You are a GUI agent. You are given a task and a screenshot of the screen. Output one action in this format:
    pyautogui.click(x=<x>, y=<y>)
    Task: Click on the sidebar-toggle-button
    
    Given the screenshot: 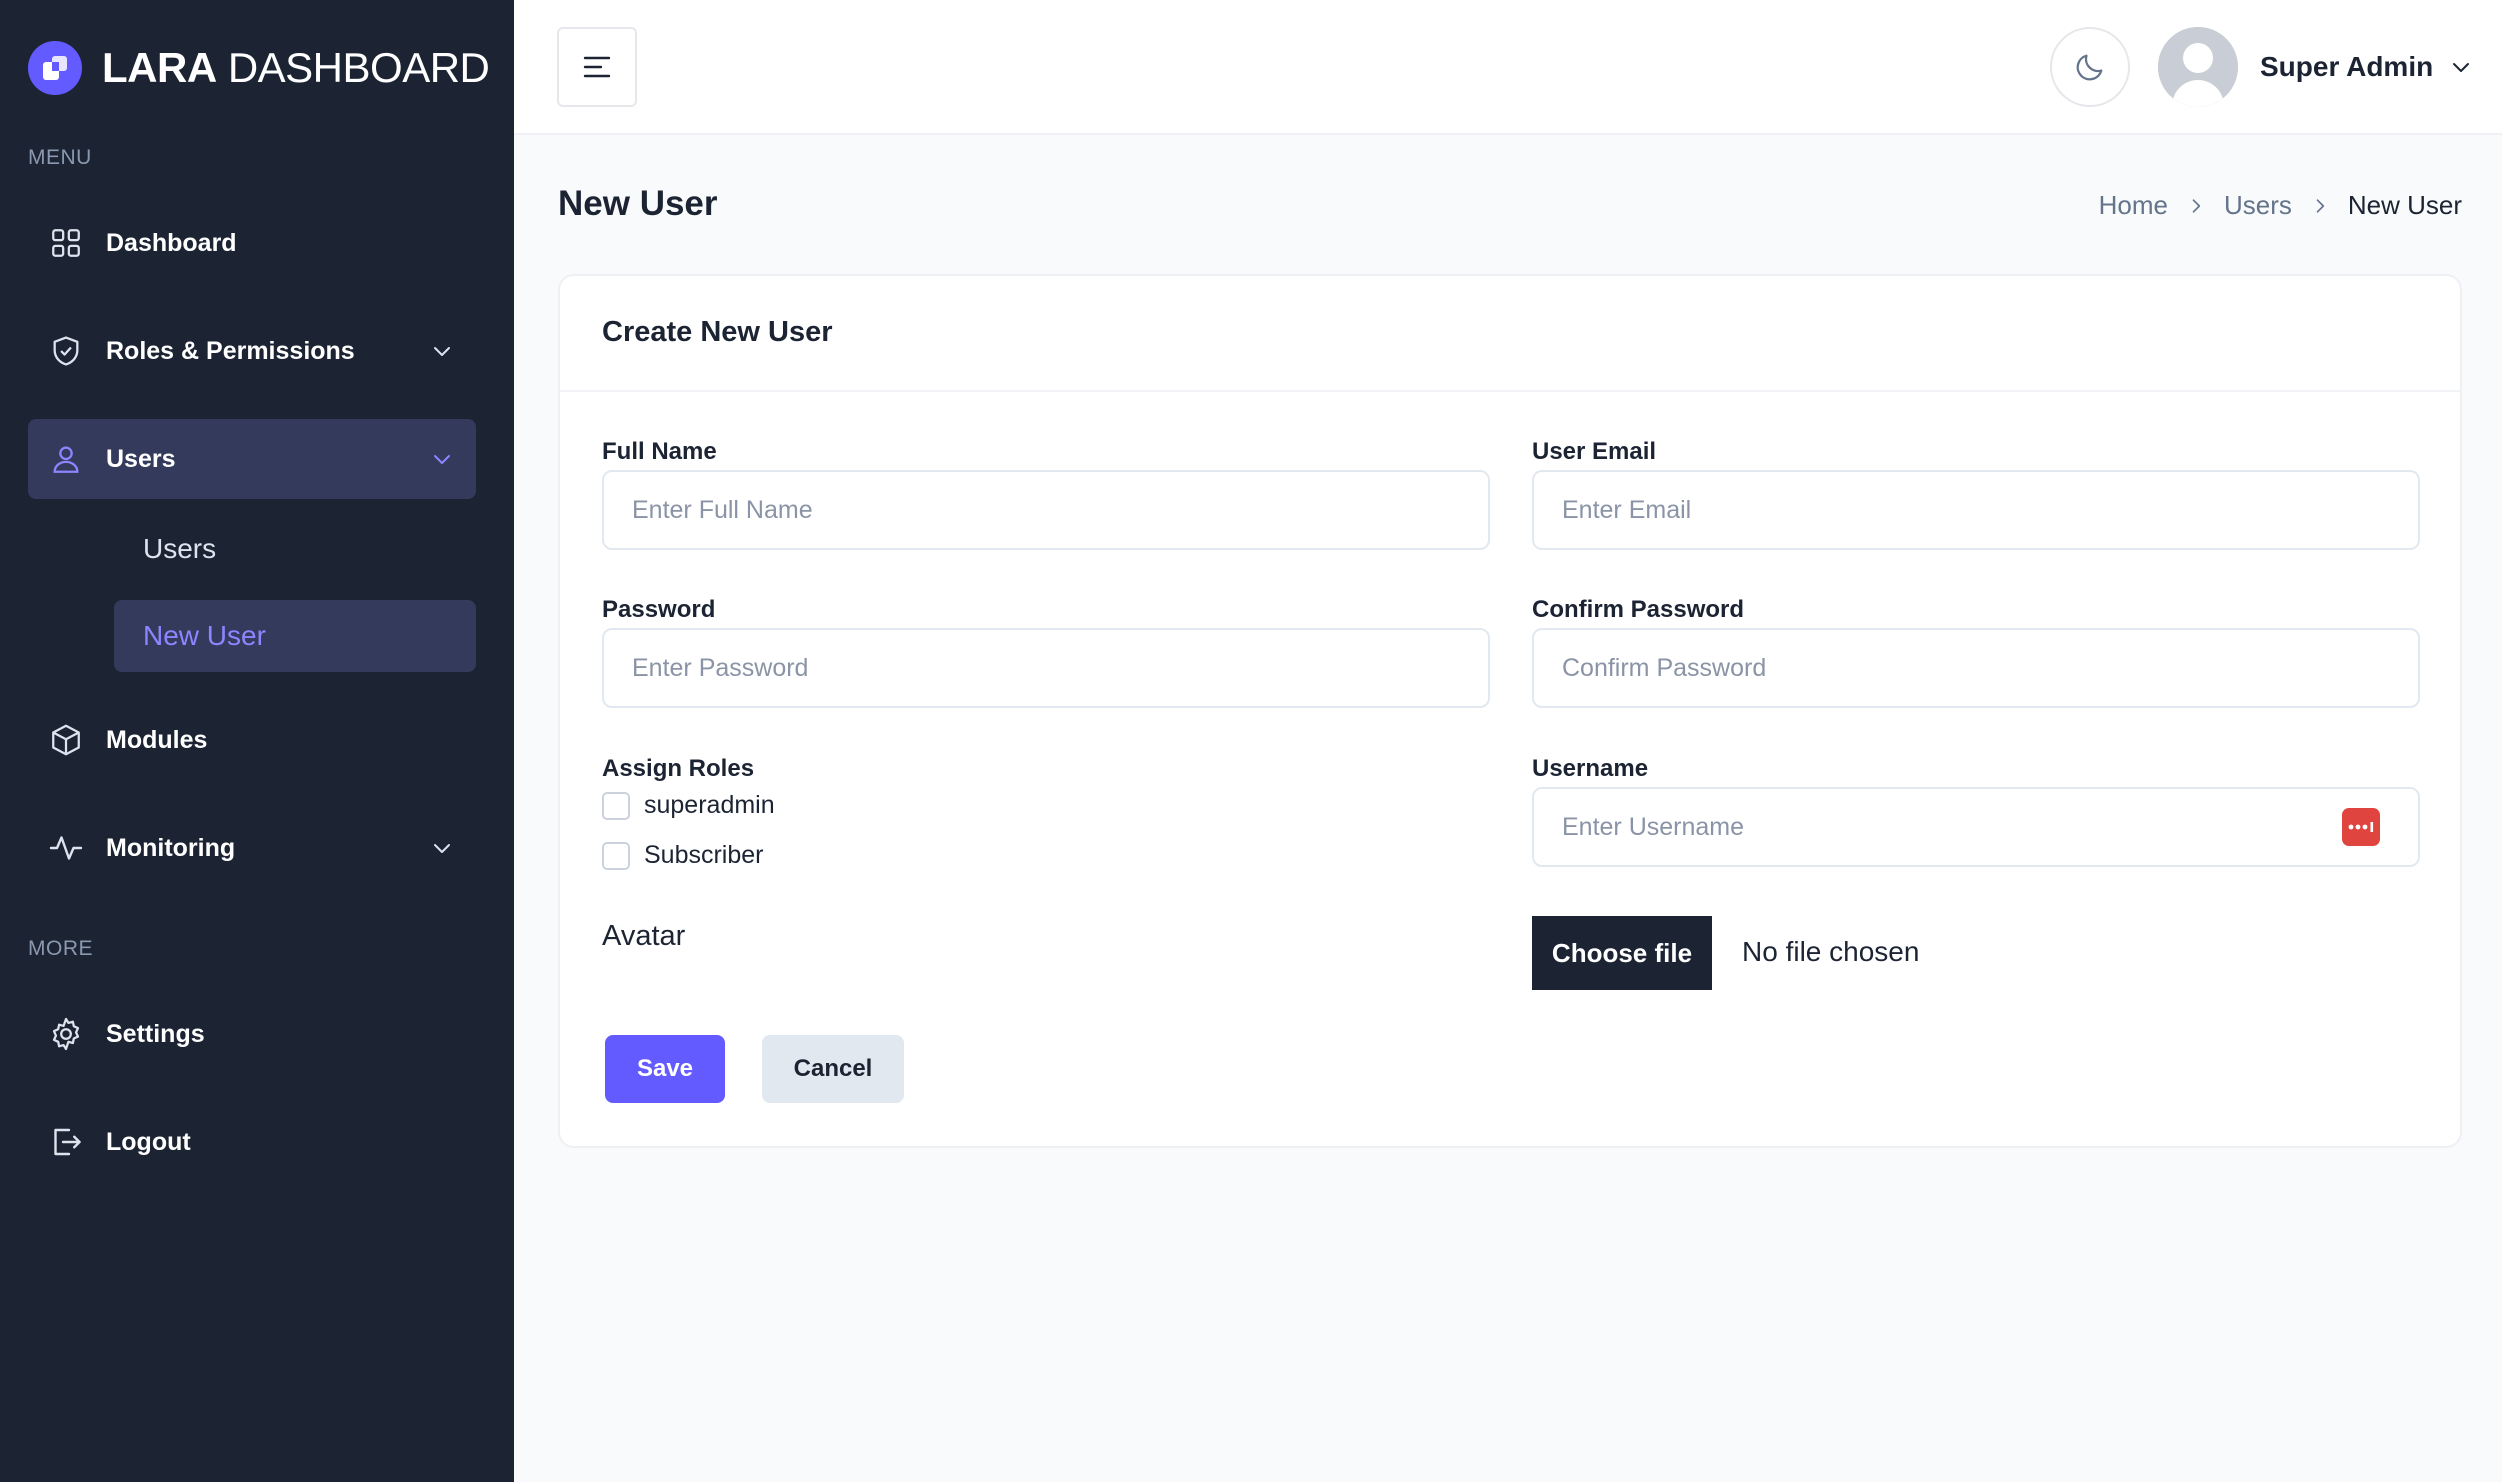 What is the action you would take?
    pyautogui.click(x=597, y=67)
    